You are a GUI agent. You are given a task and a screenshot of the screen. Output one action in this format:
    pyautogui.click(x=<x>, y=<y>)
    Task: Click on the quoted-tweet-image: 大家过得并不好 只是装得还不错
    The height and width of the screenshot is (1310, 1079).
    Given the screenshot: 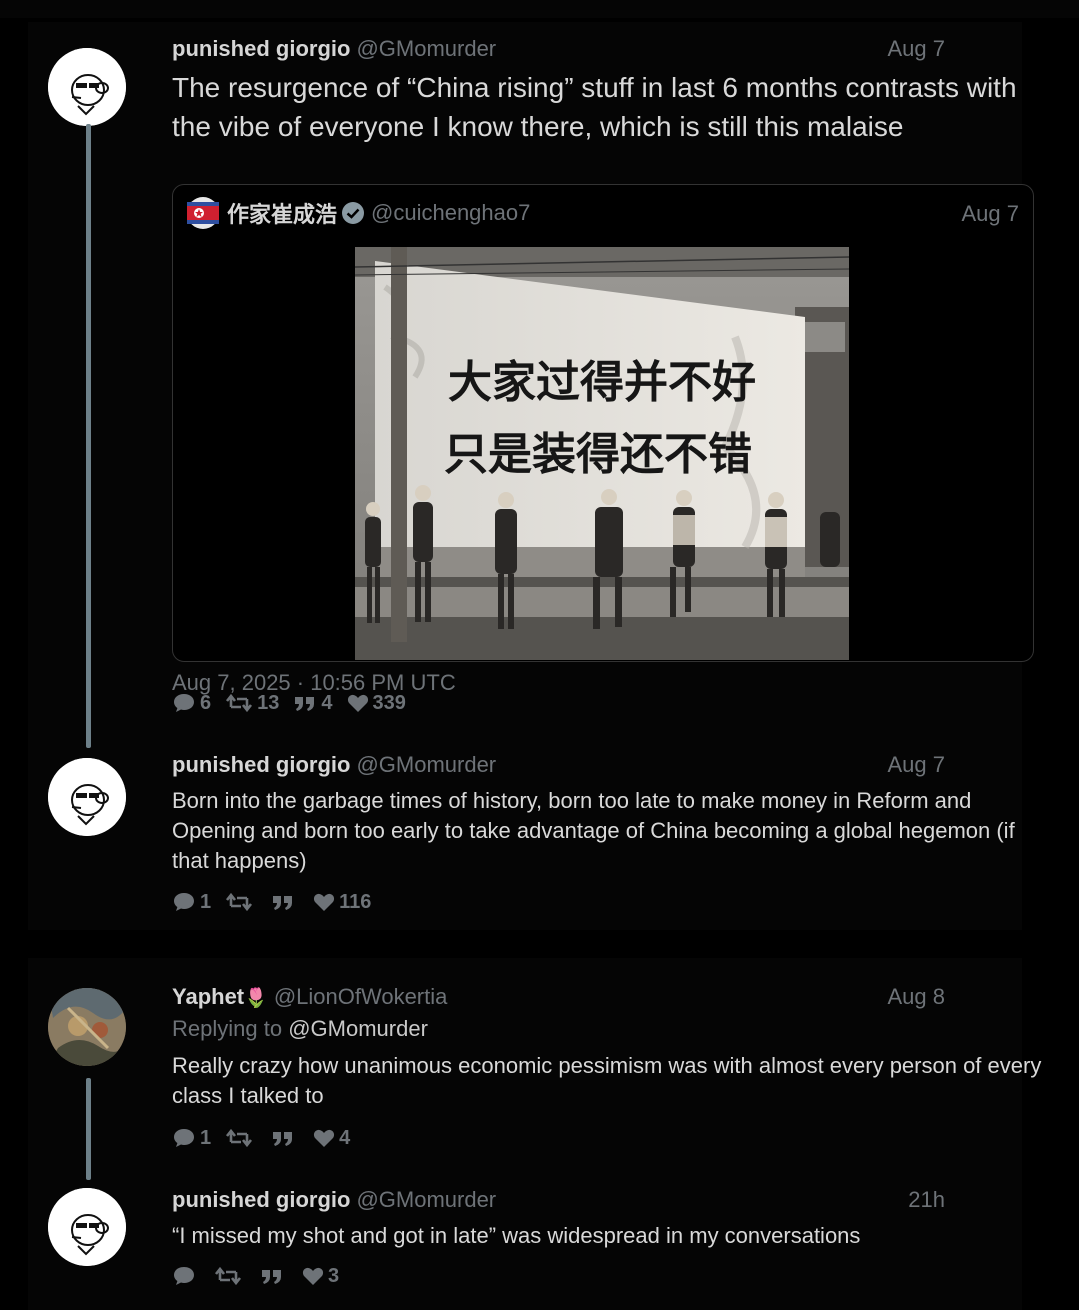 What is the action you would take?
    pyautogui.click(x=602, y=453)
    